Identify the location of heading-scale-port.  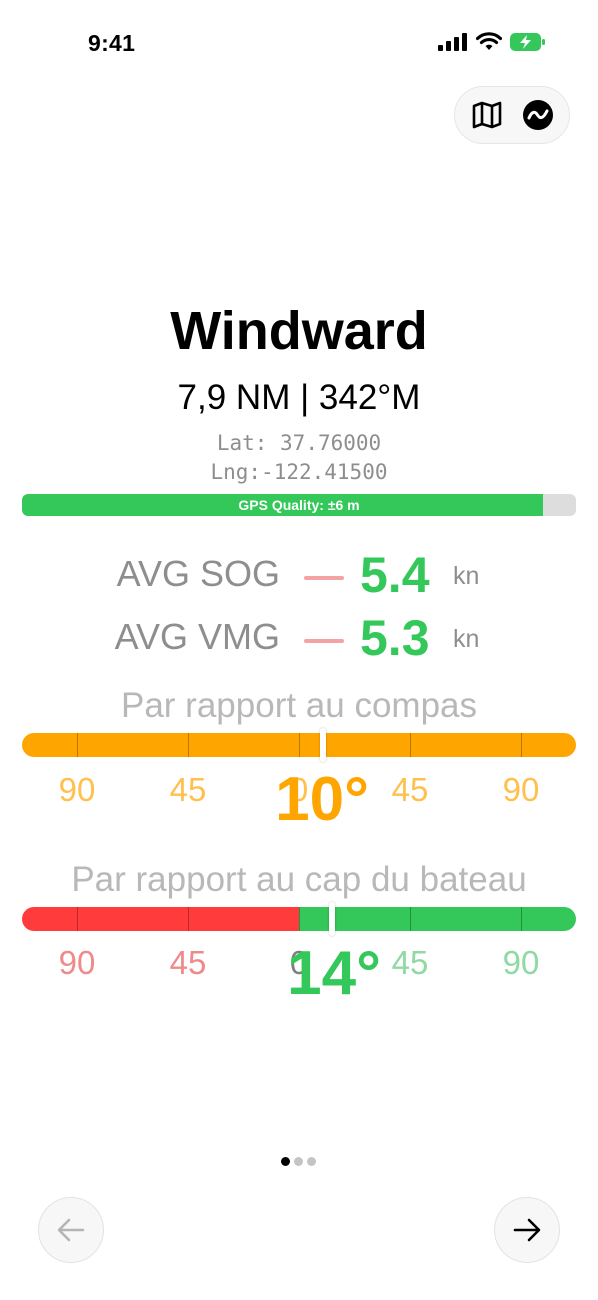
(160, 919).